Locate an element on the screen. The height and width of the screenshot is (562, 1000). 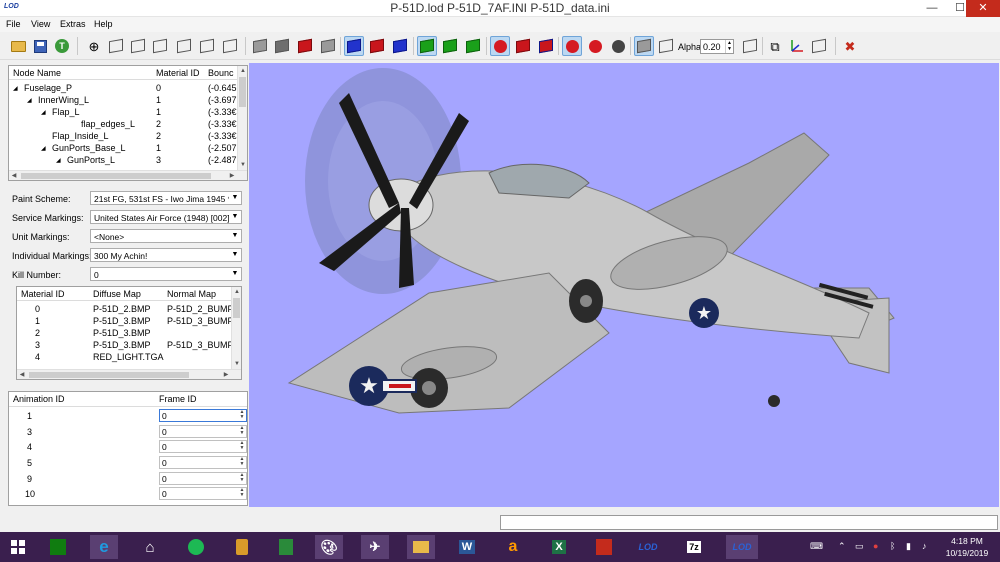
color-cube-icon is located at coordinates (546, 46).